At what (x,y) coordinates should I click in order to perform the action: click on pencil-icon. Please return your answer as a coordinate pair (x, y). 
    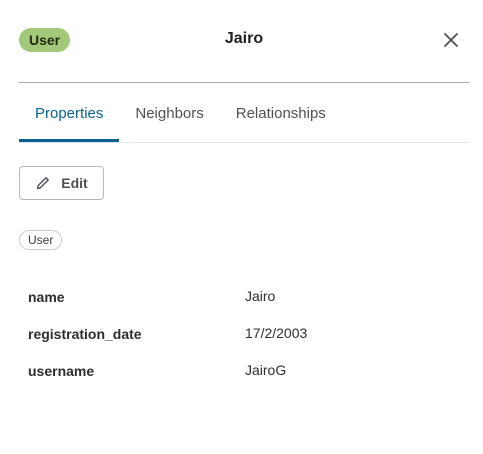
    Looking at the image, I should click on (43, 183).